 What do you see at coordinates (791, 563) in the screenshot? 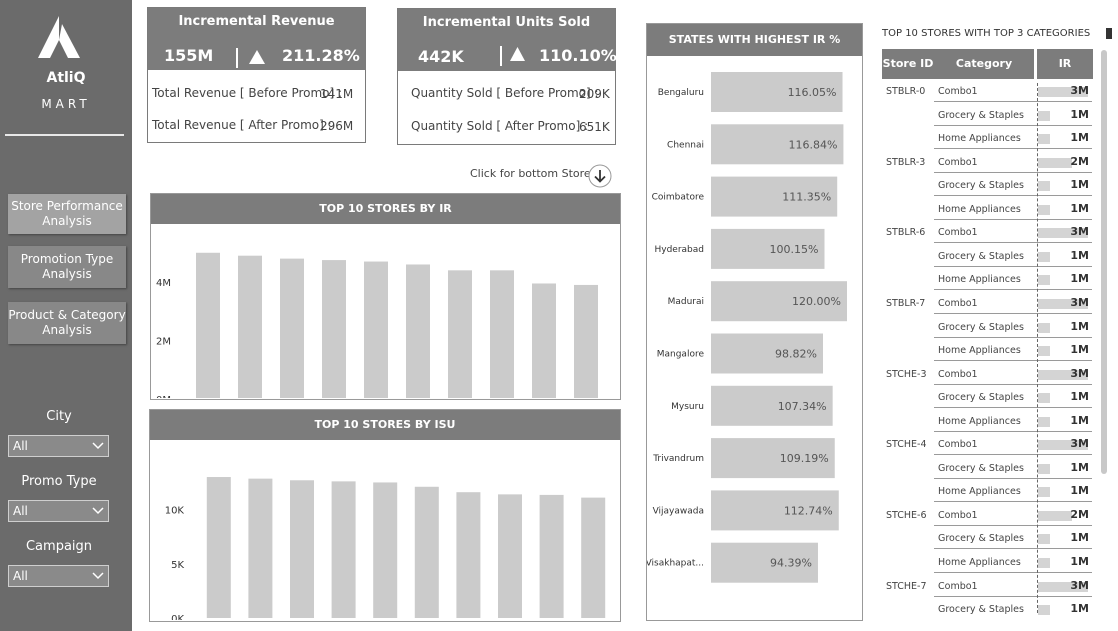
I see `data-label: 94.39%` at bounding box center [791, 563].